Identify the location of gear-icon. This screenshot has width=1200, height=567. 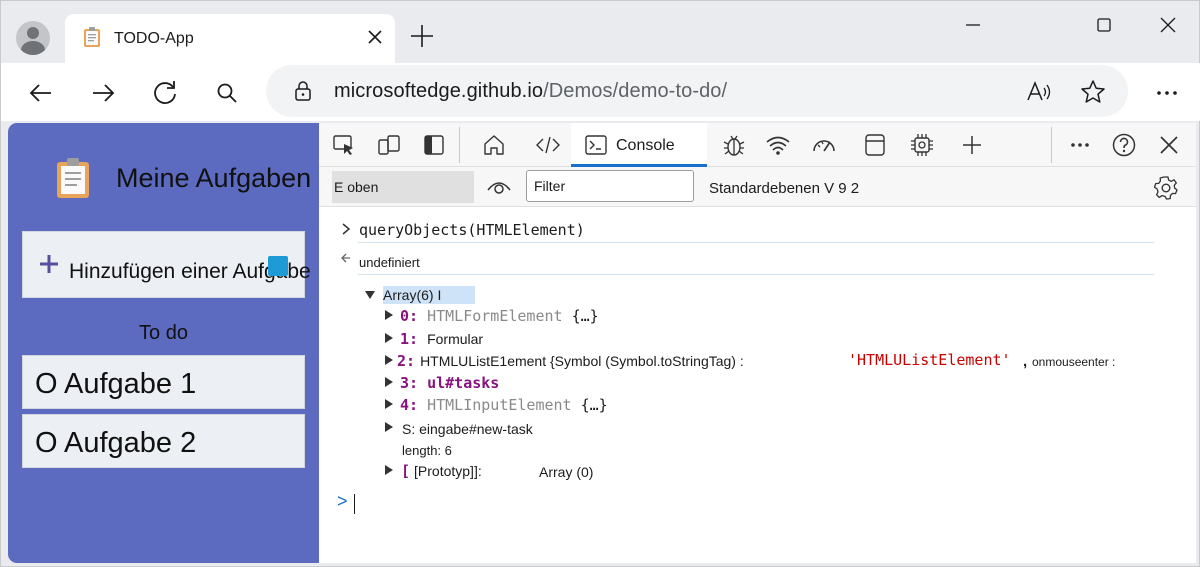
(1166, 188).